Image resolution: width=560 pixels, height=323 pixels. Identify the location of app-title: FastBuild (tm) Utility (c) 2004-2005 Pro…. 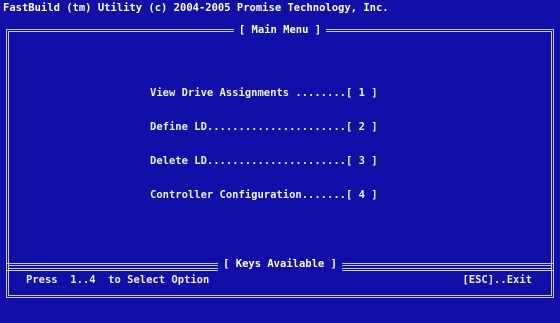
(196, 8).